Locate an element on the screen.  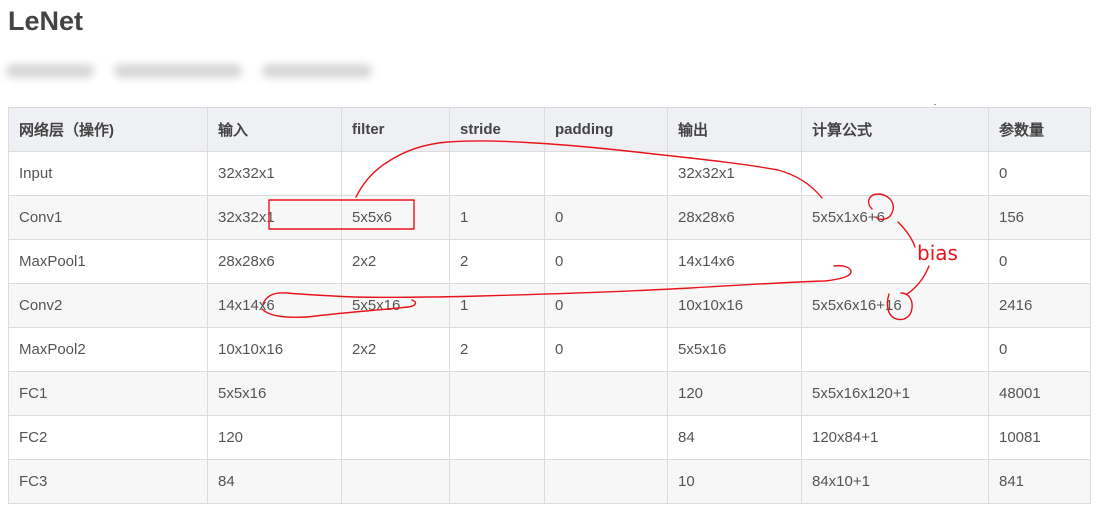
cell-param-count: 2416 is located at coordinates (1039, 305).